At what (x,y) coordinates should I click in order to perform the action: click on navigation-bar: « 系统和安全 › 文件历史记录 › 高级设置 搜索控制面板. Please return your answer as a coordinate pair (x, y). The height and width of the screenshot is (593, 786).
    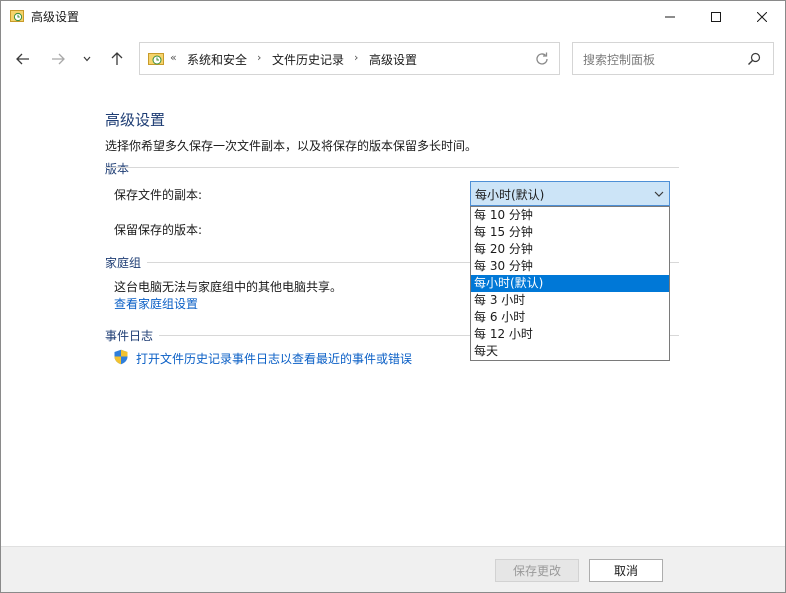
    Looking at the image, I should click on (393, 58).